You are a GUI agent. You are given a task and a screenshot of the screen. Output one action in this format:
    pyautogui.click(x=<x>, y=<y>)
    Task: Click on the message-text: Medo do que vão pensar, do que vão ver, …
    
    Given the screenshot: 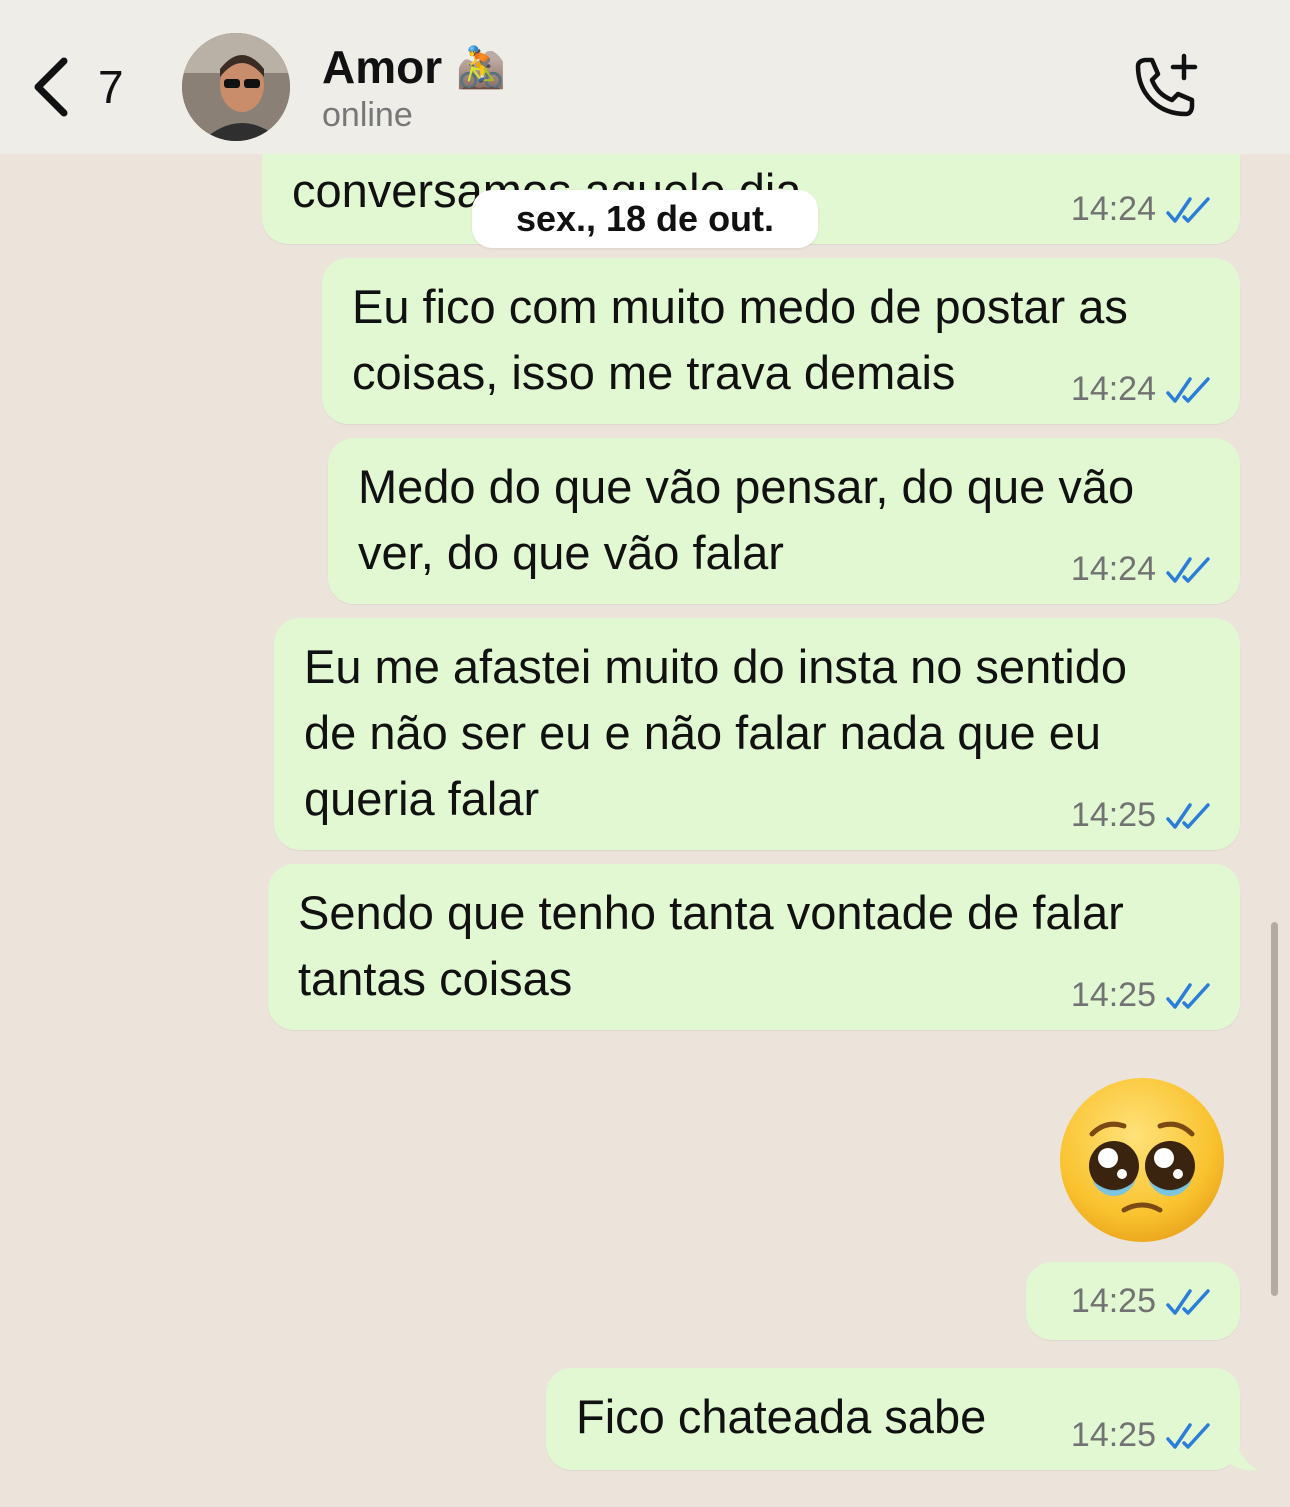 What is the action you would take?
    pyautogui.click(x=746, y=519)
    